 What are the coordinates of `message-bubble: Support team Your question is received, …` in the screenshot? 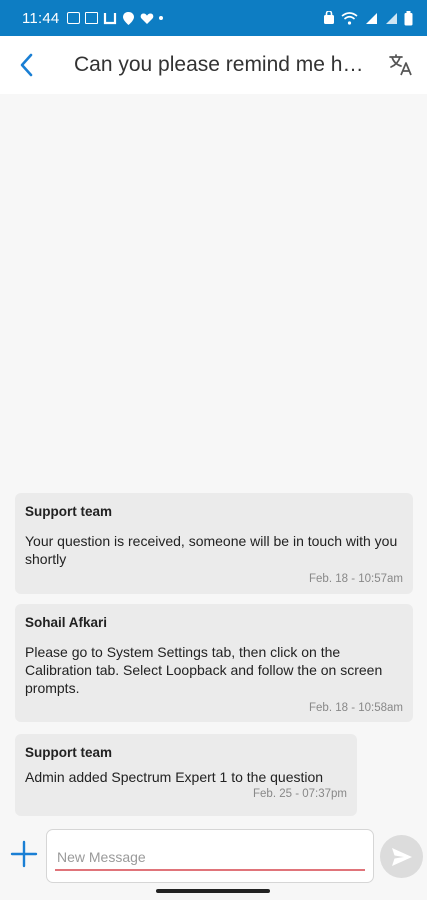 It's located at (214, 543).